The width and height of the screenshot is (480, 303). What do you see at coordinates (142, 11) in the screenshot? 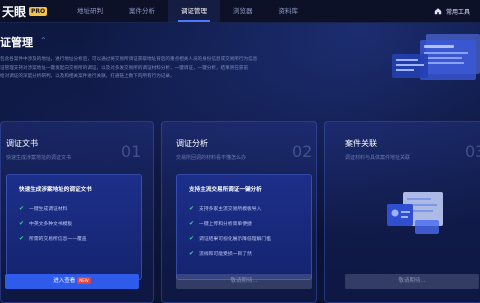
I see `nav-item-case-analysis: 案件分析` at bounding box center [142, 11].